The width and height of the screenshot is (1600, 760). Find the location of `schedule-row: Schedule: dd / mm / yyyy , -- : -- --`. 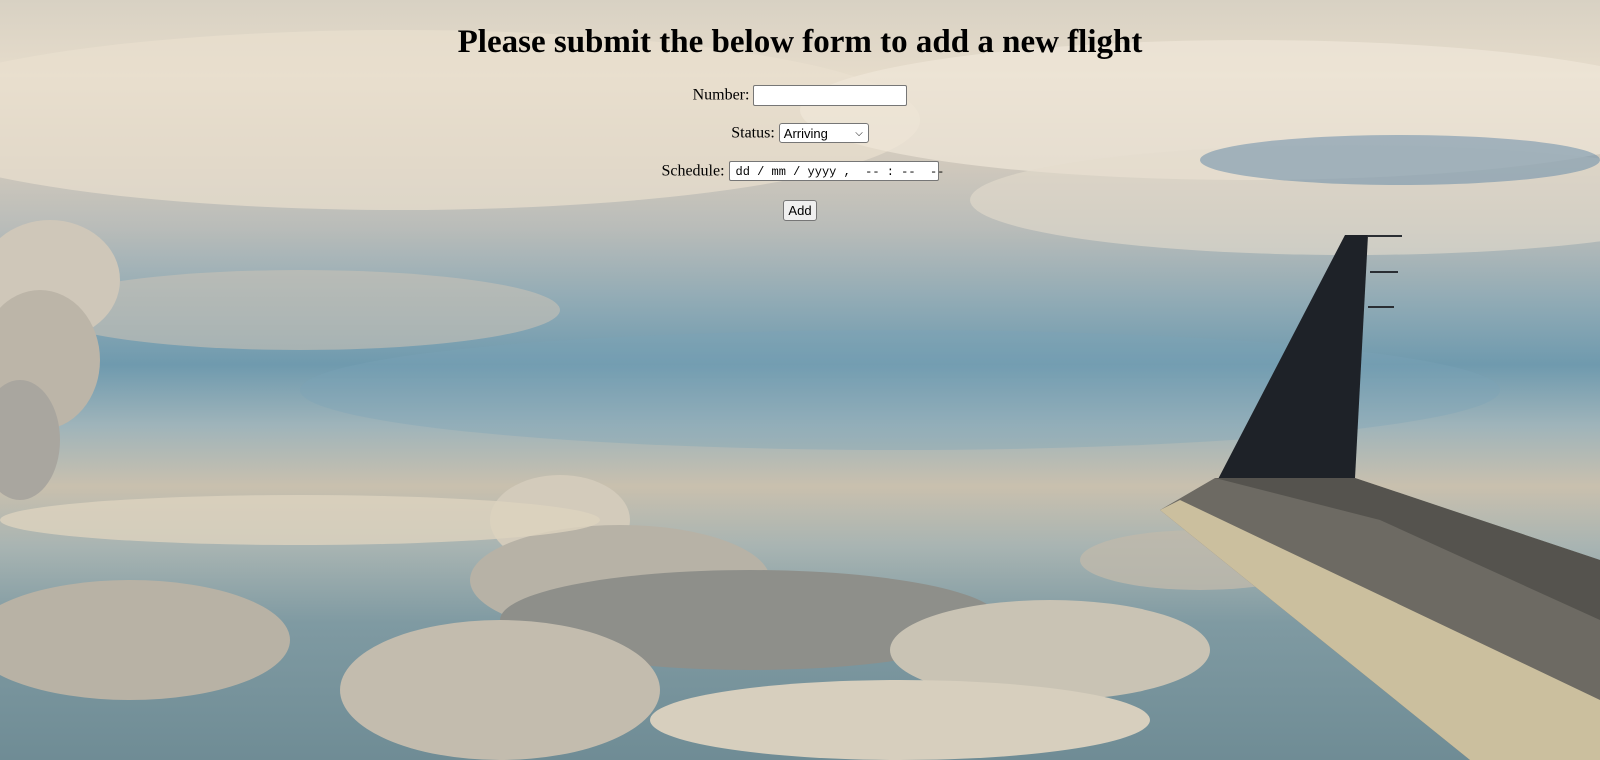

schedule-row: Schedule: dd / mm / yyyy , -- : -- -- is located at coordinates (800, 171).